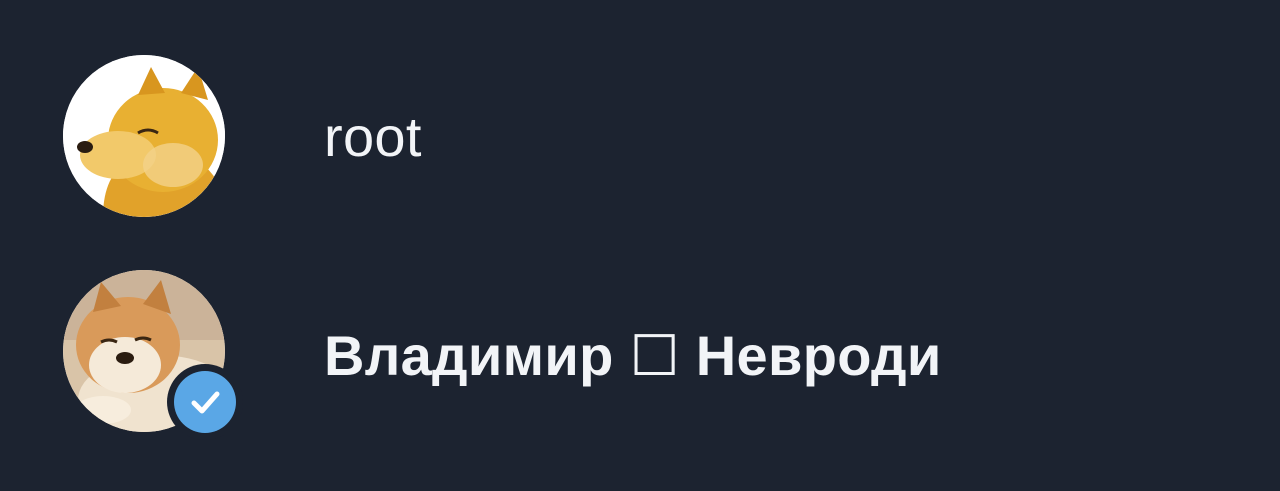 This screenshot has height=491, width=1280. I want to click on checkmark-icon, so click(205, 402).